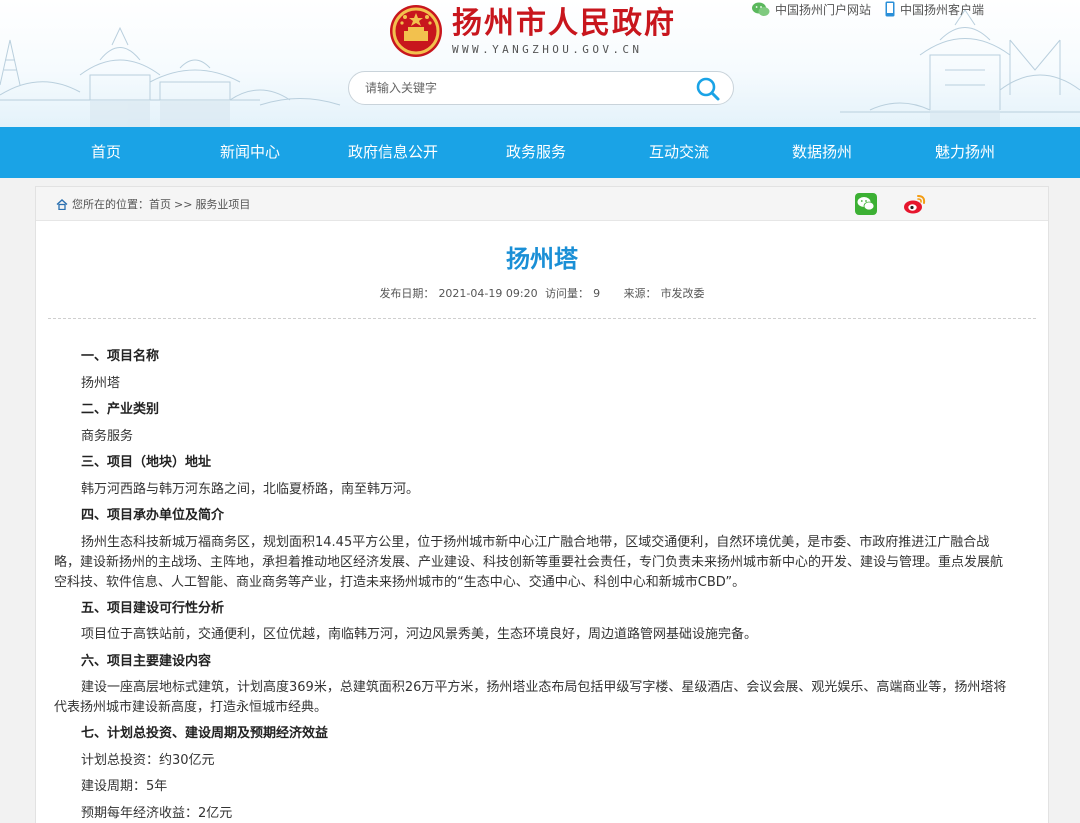 The image size is (1080, 823). What do you see at coordinates (488, 293) in the screenshot?
I see `meta-date: 2021-04-19 09:20` at bounding box center [488, 293].